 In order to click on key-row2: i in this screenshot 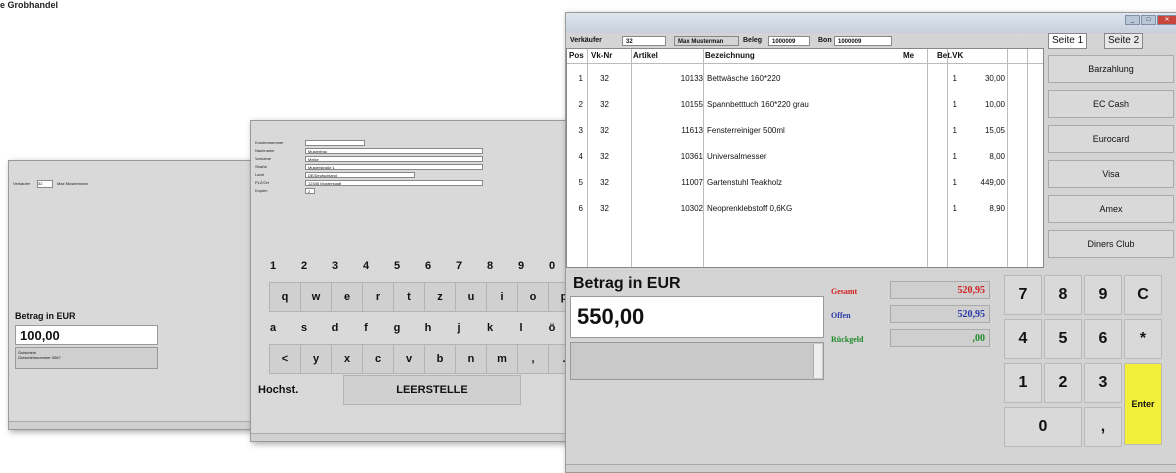, I will do `click(502, 297)`.